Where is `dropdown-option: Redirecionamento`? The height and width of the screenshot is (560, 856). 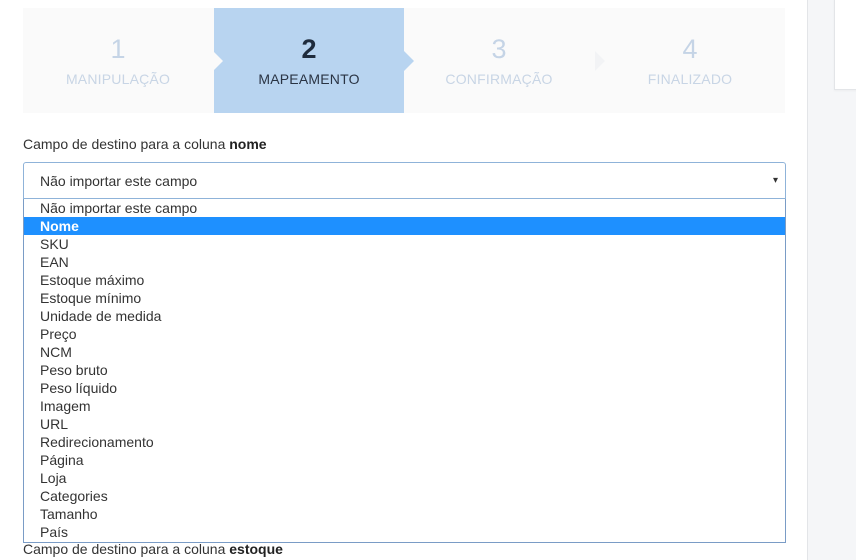 dropdown-option: Redirecionamento is located at coordinates (404, 442).